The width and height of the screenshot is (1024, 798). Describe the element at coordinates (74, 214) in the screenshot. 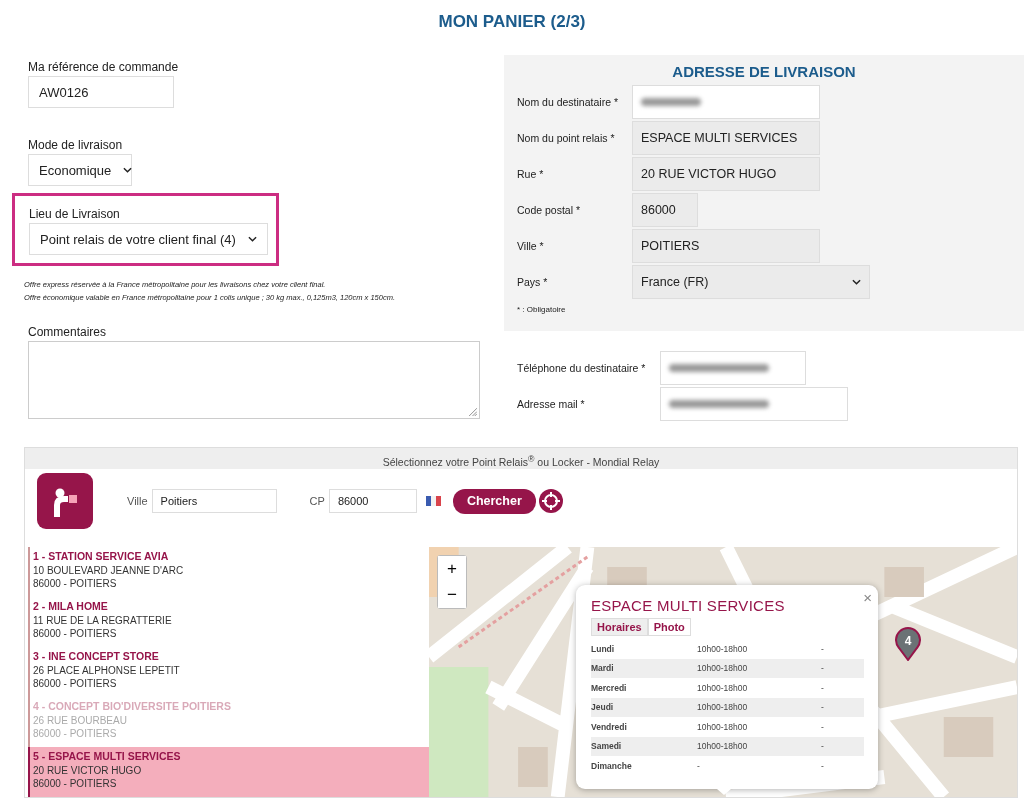

I see `field-label: Lieu de Livraison` at that location.